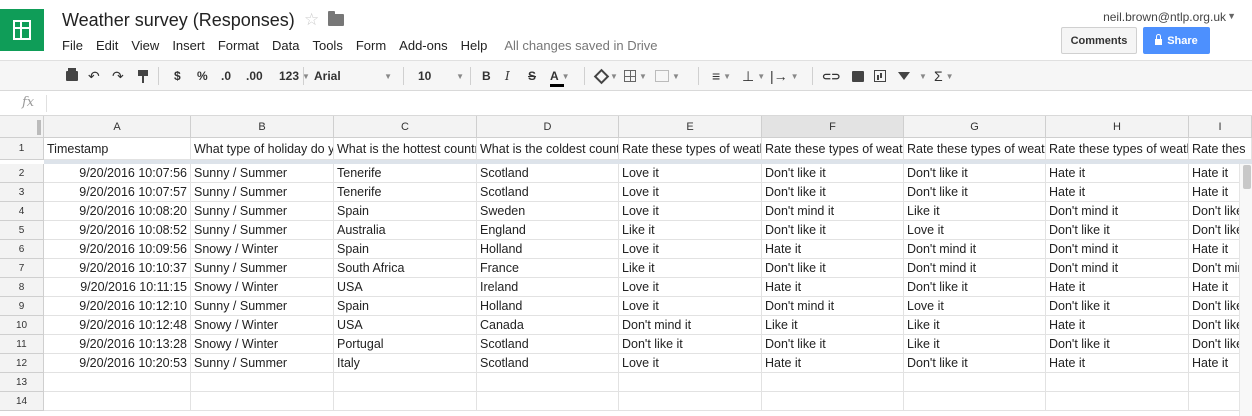  Describe the element at coordinates (784, 76) in the screenshot. I see `text-wrap-icon: |→ ▼` at that location.